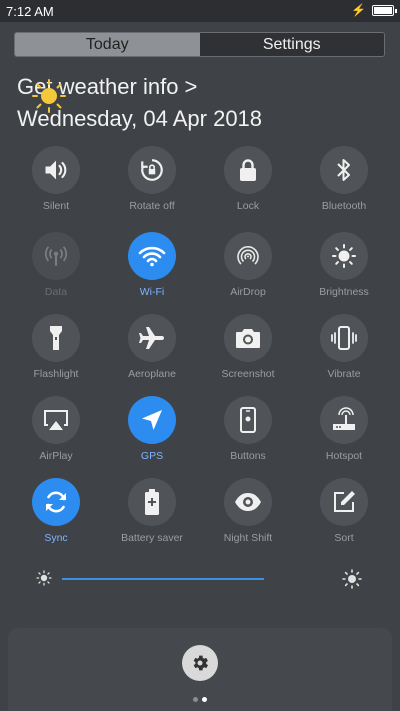 The image size is (400, 711). I want to click on status-time: 7:12 AM, so click(30, 11).